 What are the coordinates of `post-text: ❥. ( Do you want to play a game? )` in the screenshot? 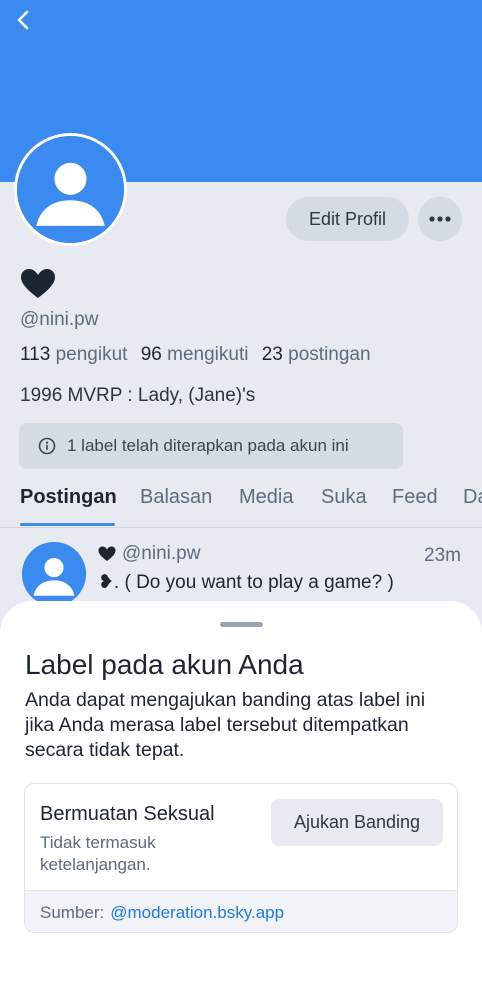 It's located at (246, 582).